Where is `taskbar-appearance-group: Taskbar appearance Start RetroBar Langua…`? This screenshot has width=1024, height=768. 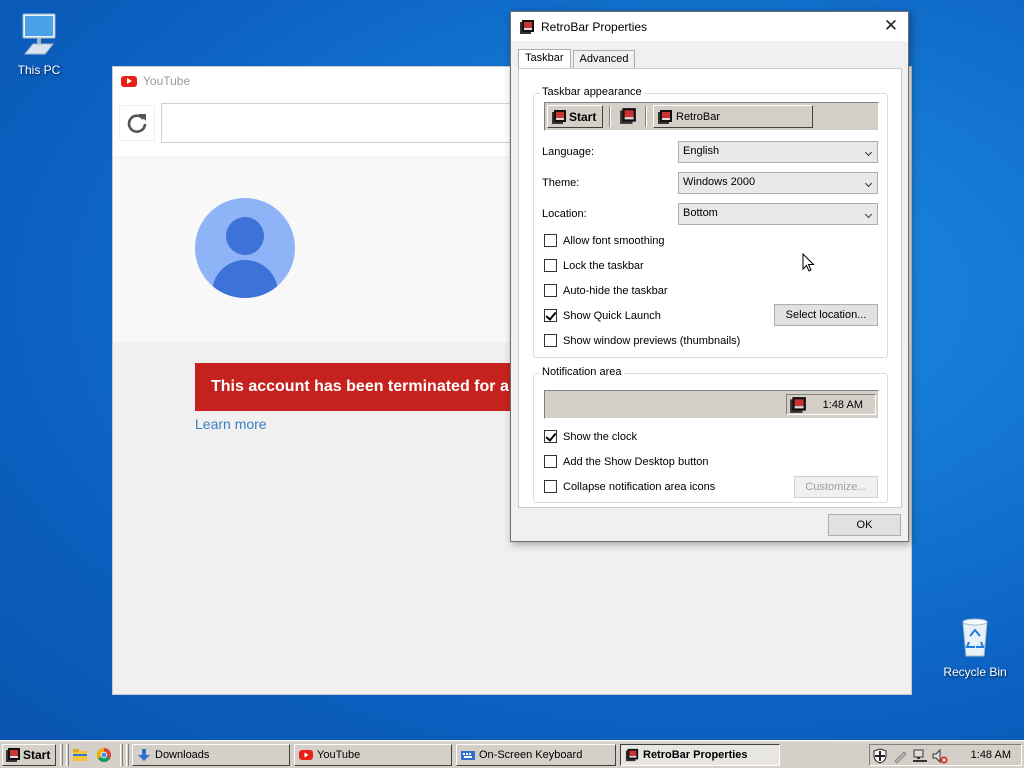
taskbar-appearance-group: Taskbar appearance Start RetroBar Langua… is located at coordinates (710, 222).